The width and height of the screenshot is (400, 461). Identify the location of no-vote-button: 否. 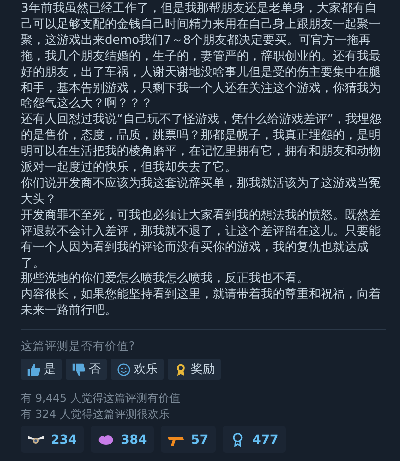
(86, 369).